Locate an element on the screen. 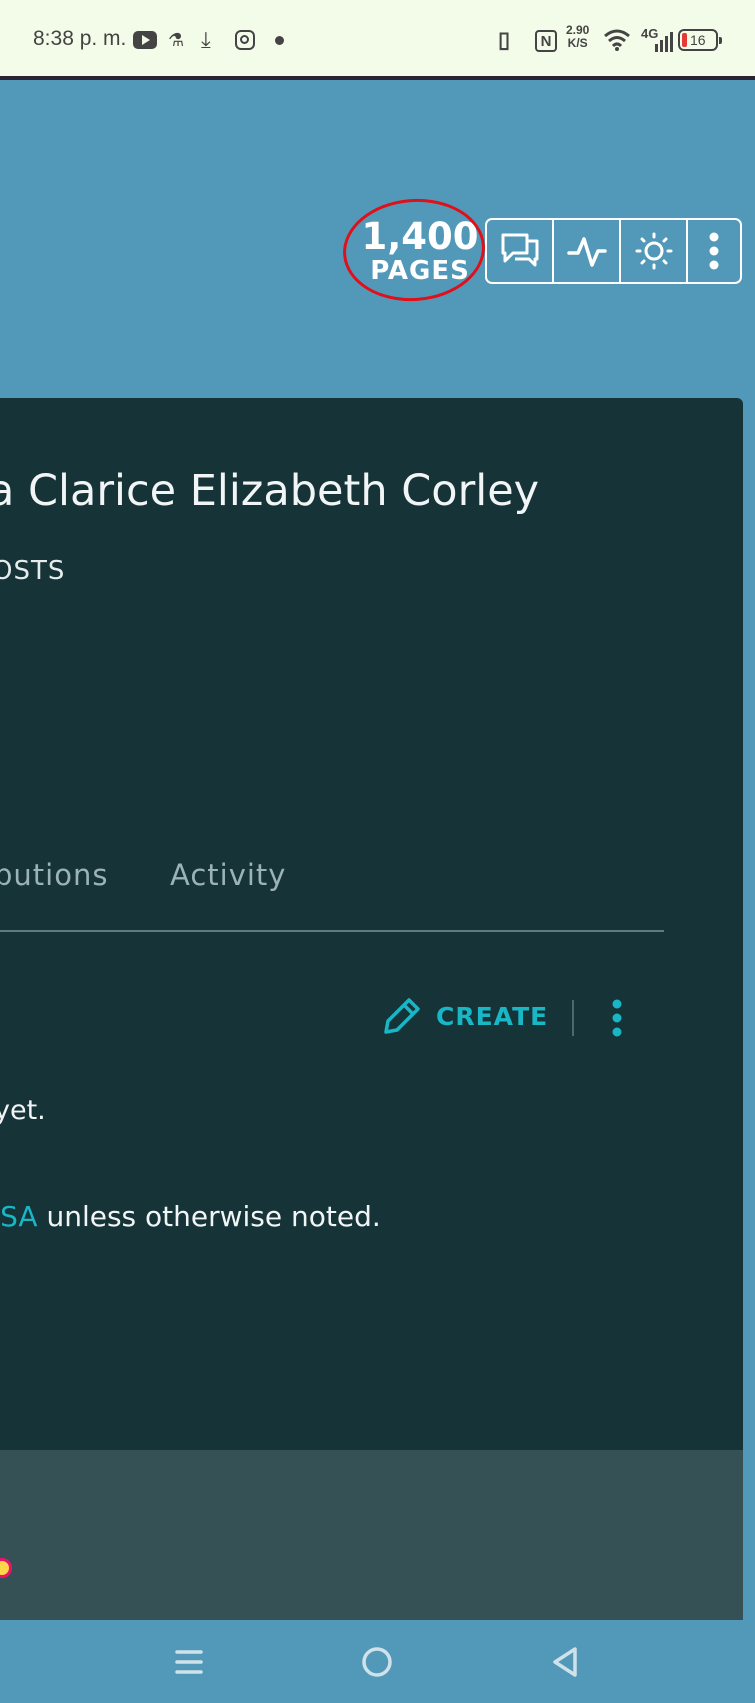  create-button: CREATE is located at coordinates (464, 1016).